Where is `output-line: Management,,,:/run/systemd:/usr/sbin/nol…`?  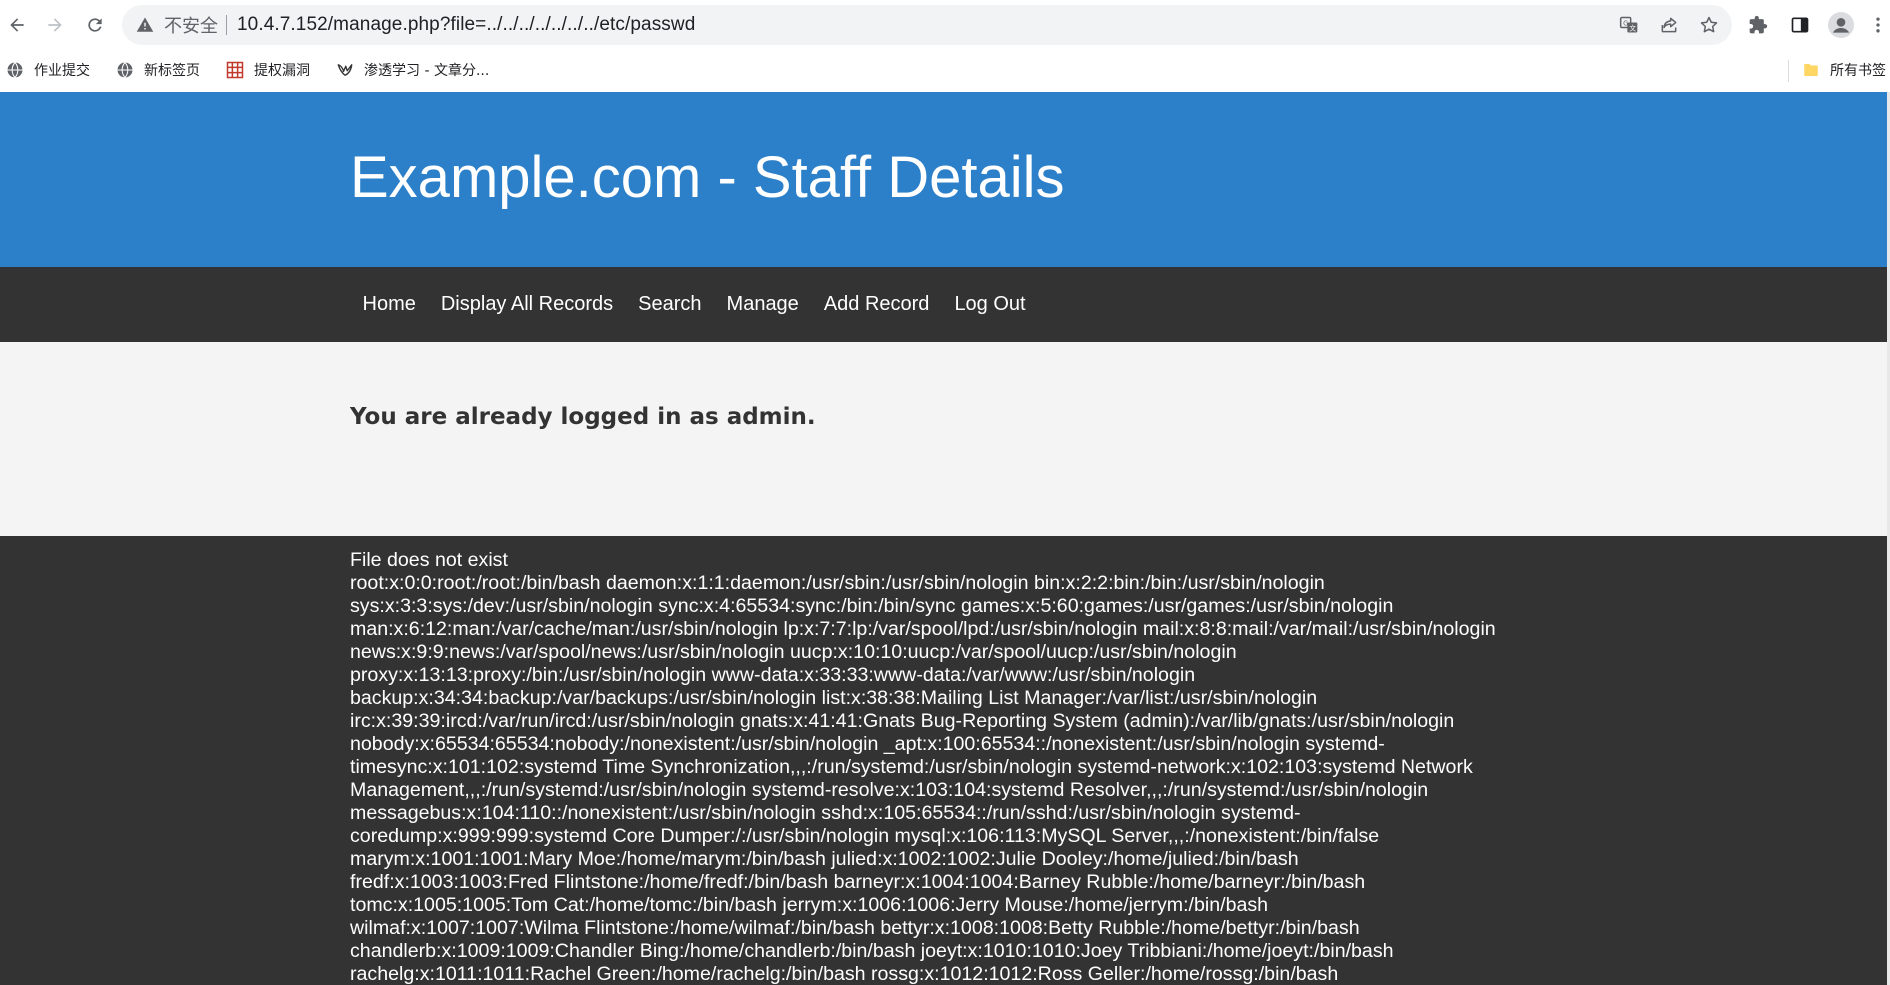
output-line: Management,,,:/run/systemd:/usr/sbin/nol… is located at coordinates (889, 790).